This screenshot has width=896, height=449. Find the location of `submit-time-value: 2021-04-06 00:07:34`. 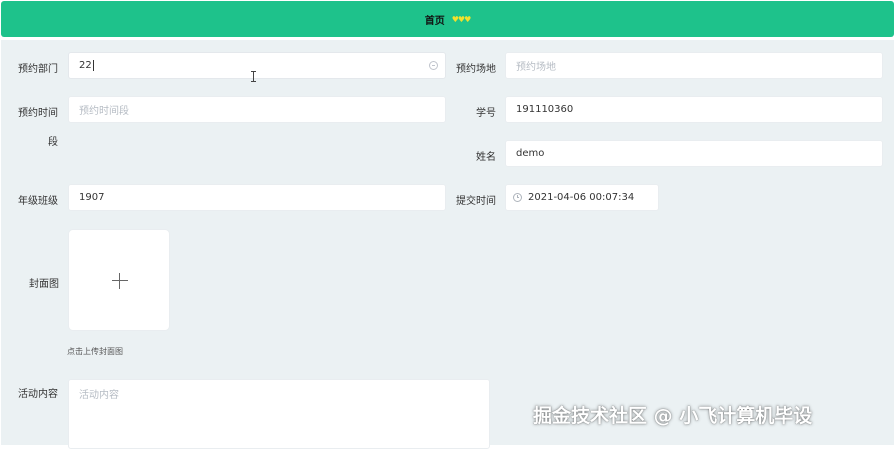

submit-time-value: 2021-04-06 00:07:34 is located at coordinates (581, 197).